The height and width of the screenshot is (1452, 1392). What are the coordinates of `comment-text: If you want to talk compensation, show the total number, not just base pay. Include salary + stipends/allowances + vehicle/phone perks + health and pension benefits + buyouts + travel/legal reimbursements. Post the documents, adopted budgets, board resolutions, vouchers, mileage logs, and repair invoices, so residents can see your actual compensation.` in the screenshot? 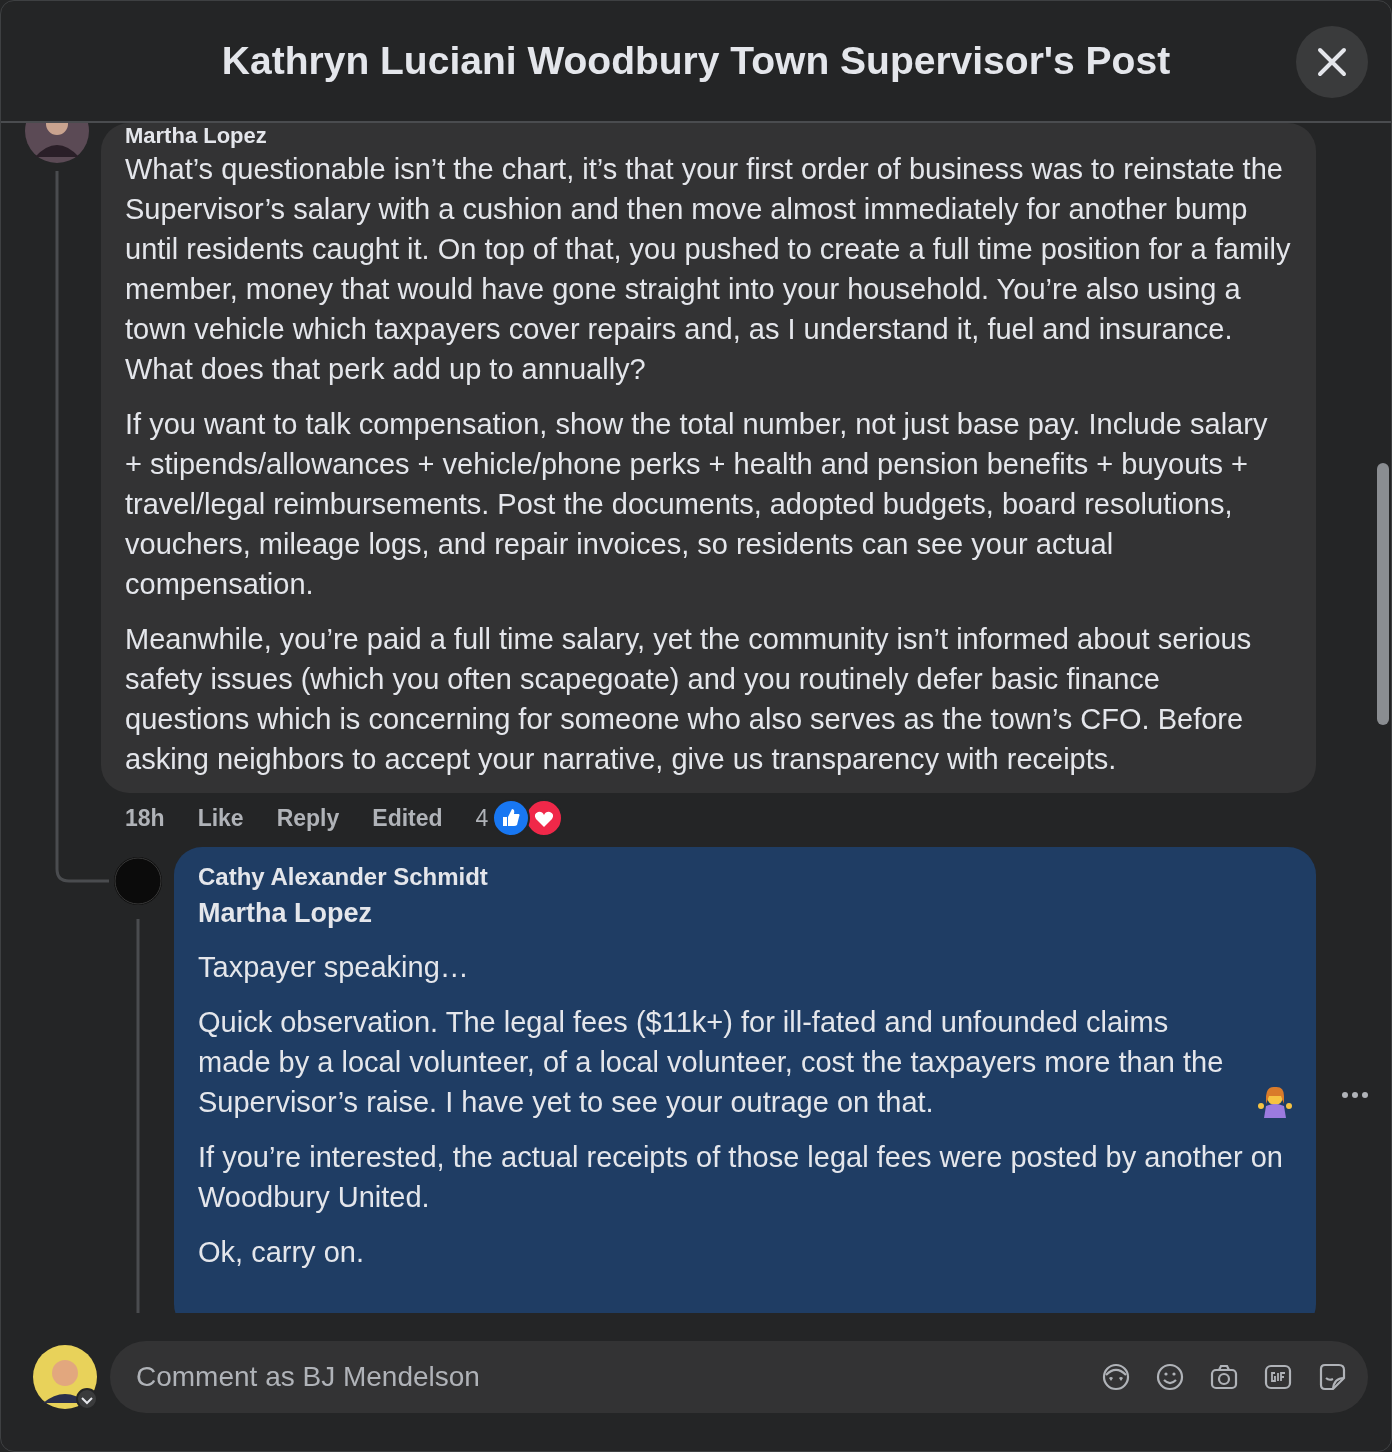 It's located at (696, 504).